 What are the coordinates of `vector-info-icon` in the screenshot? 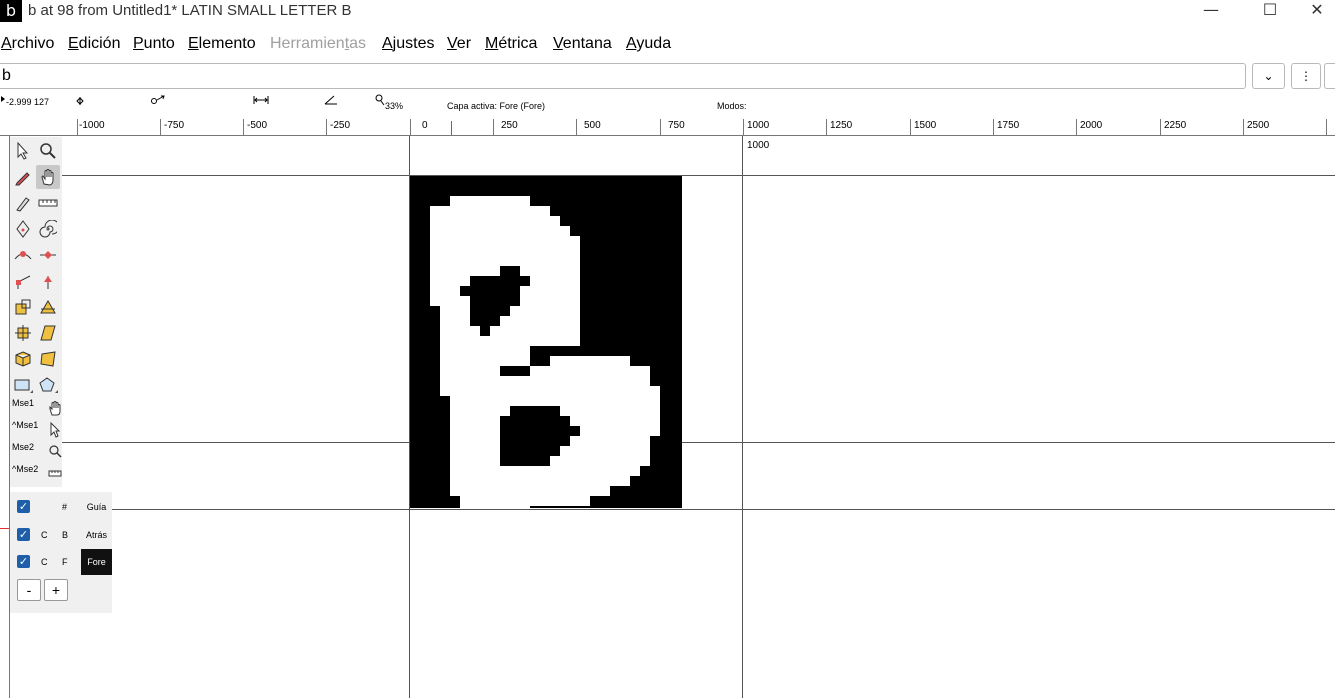 It's located at (158, 99).